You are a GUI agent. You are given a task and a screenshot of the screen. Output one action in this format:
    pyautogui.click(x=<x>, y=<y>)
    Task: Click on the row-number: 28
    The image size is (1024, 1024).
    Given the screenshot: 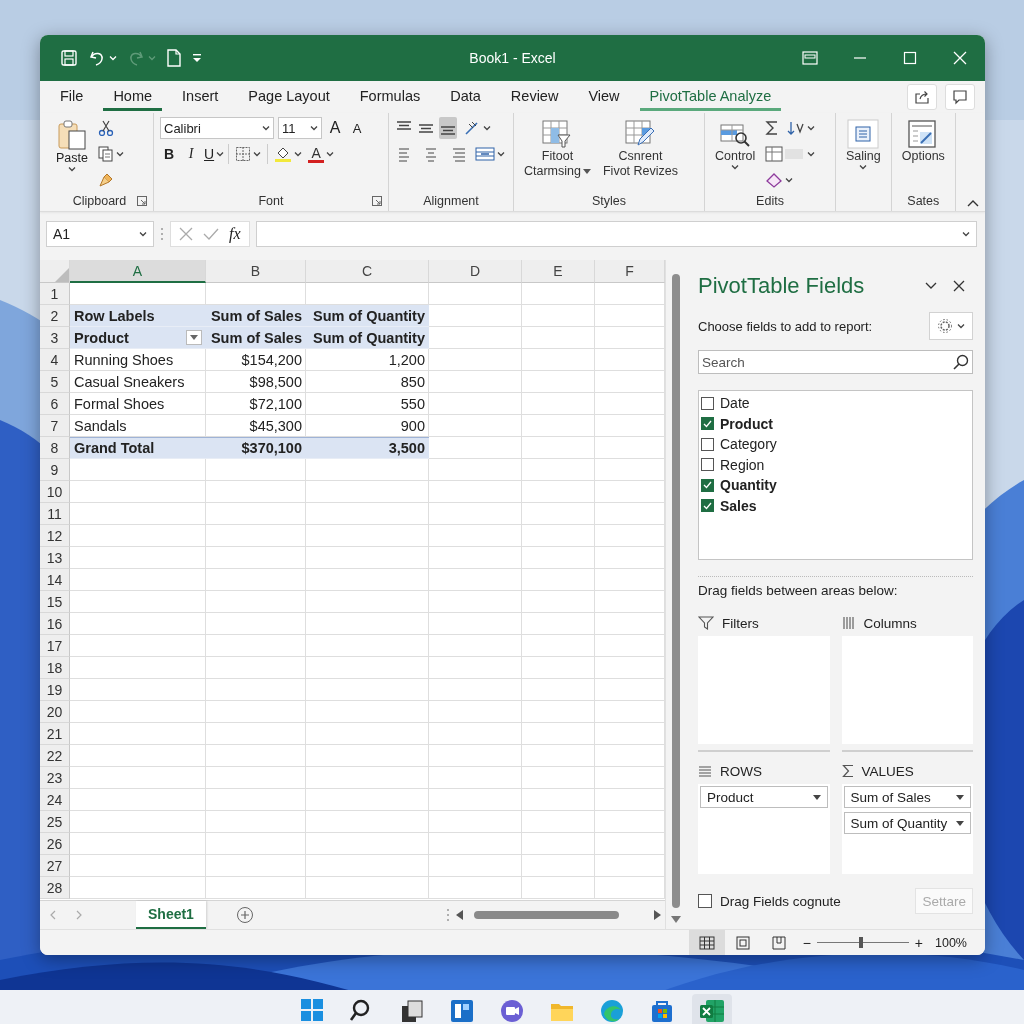 What is the action you would take?
    pyautogui.click(x=55, y=888)
    